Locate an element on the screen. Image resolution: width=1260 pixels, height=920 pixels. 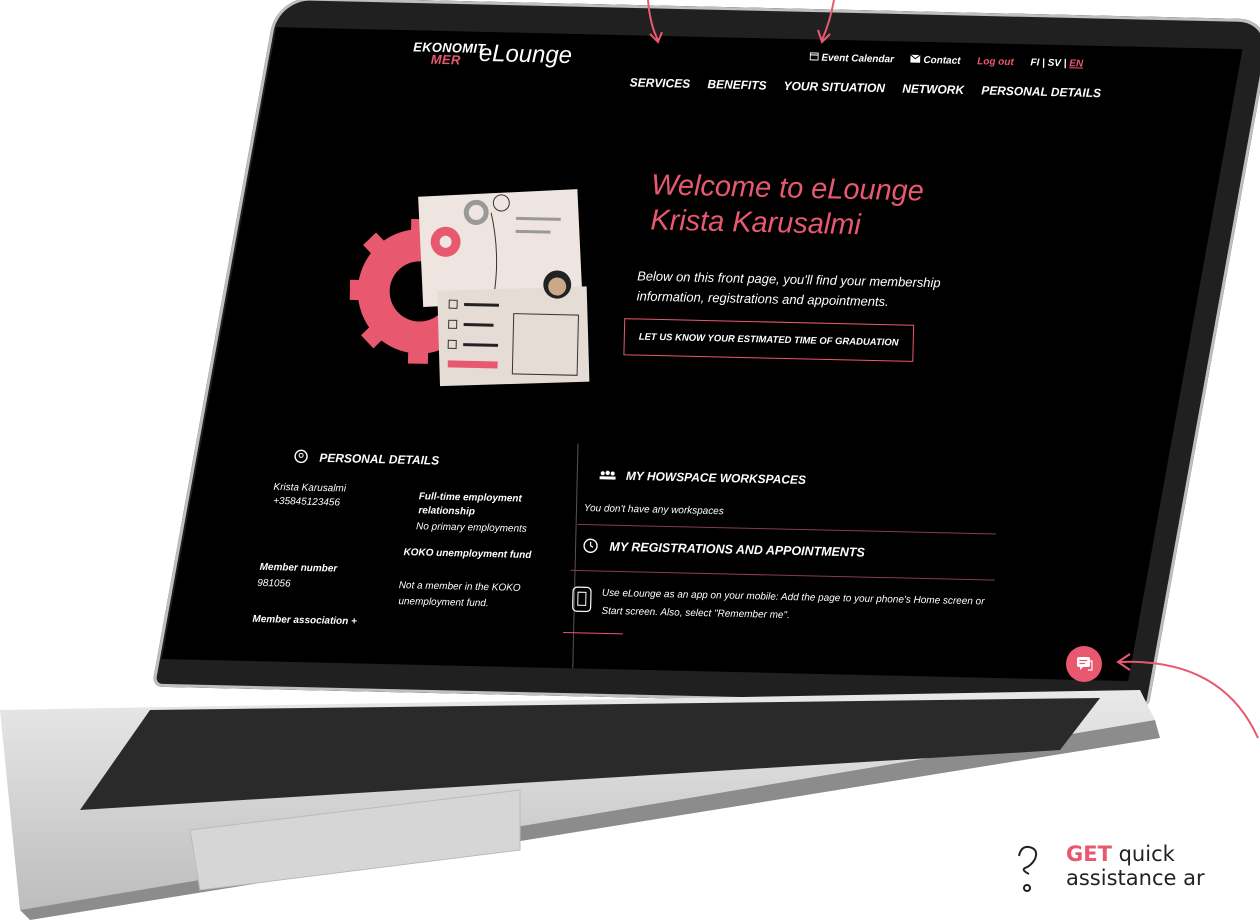
column-divider is located at coordinates (575, 562).